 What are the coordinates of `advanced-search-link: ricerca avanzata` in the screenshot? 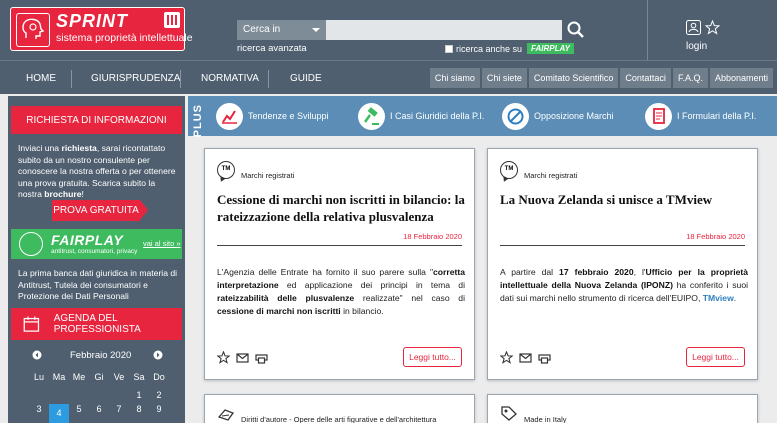 It's located at (272, 48).